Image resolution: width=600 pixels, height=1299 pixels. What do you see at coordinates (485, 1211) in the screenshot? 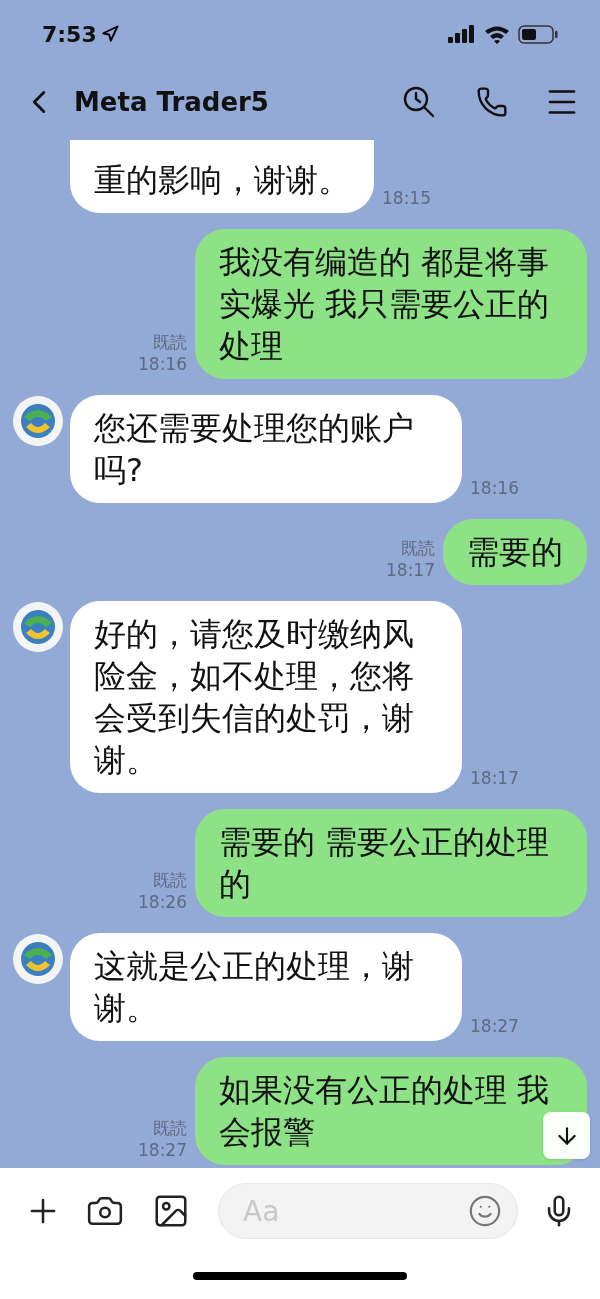
I see `emoji-icon` at bounding box center [485, 1211].